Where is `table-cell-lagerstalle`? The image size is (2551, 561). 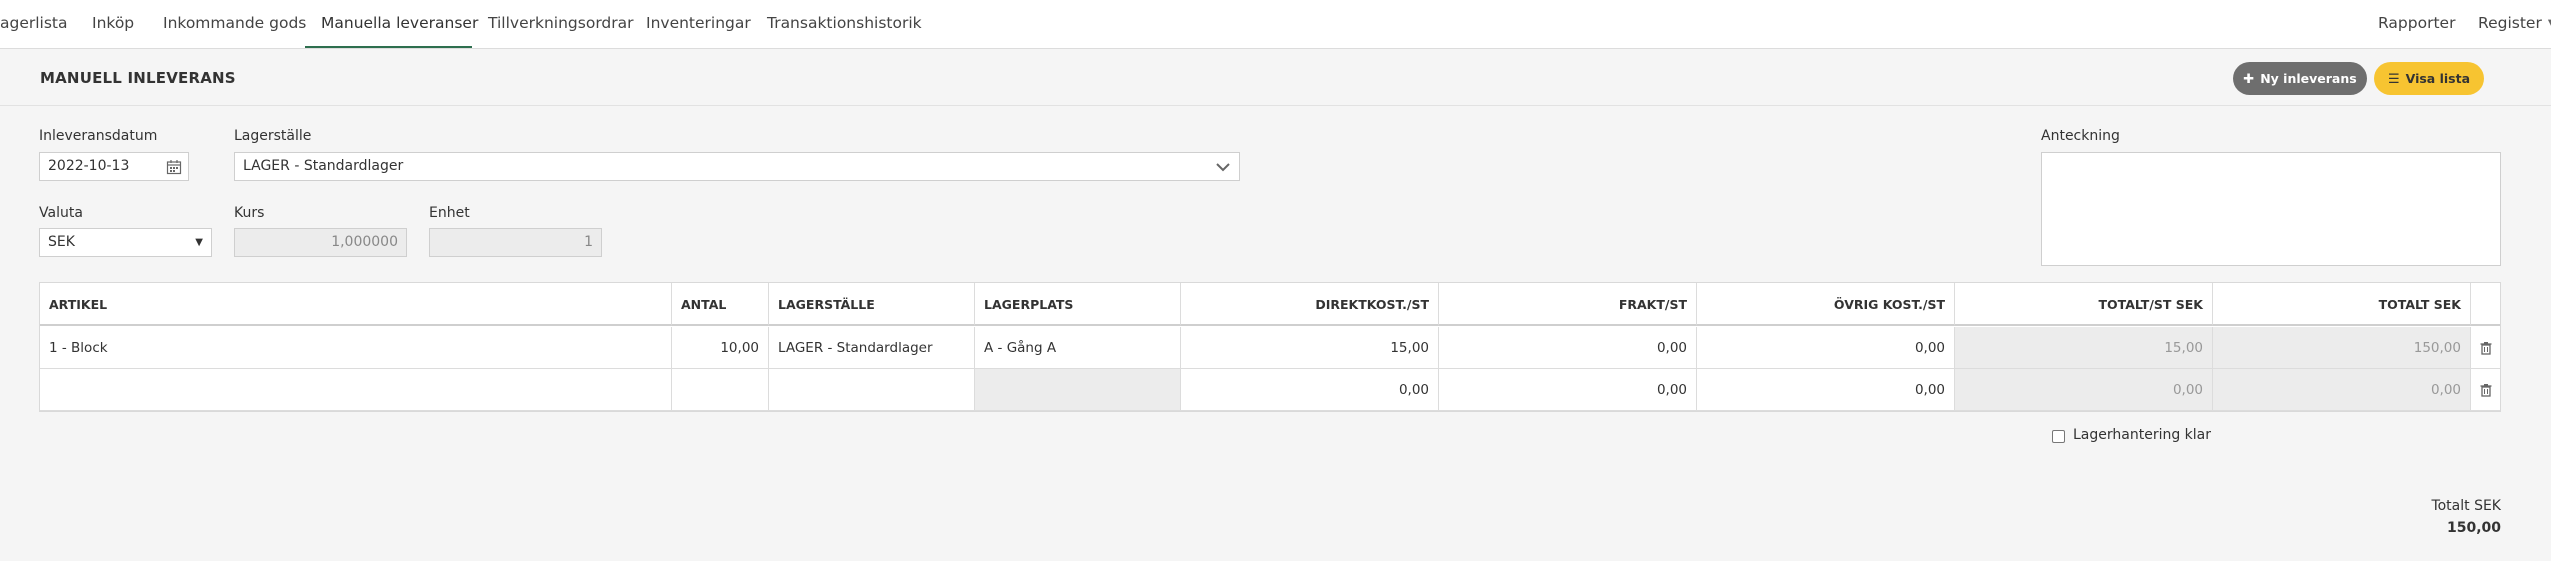
table-cell-lagerstalle is located at coordinates (872, 390).